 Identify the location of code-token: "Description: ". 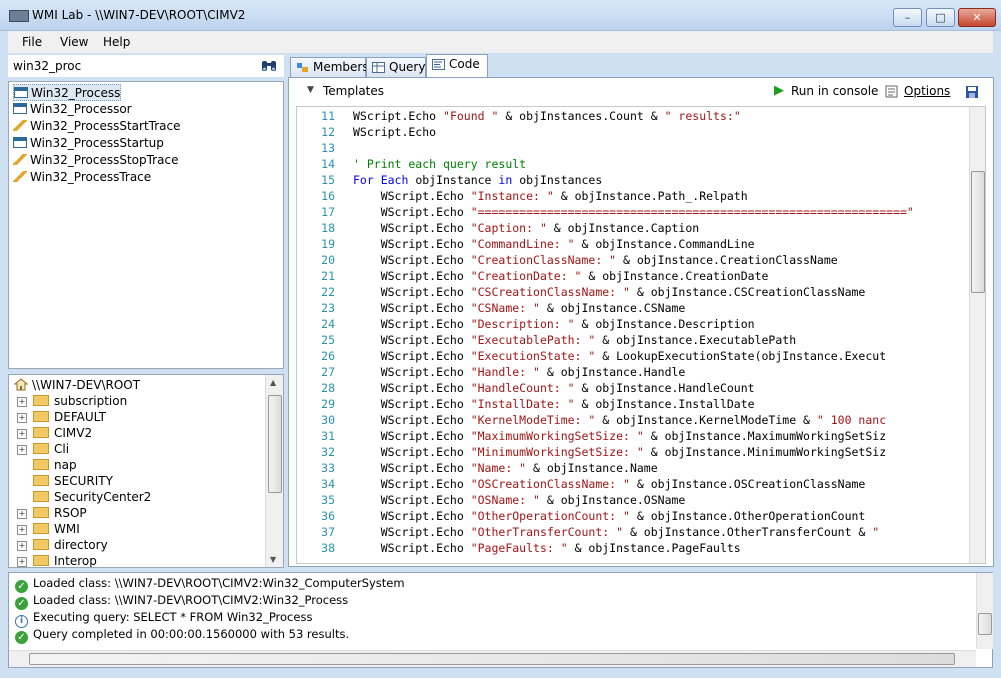
(522, 324).